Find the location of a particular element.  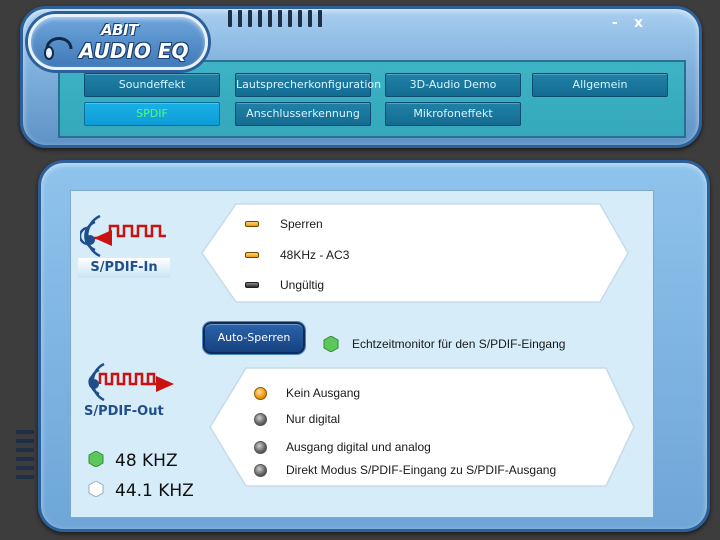

spdif-out-option-digital-analog: Ausgang digital und analog is located at coordinates (342, 447).